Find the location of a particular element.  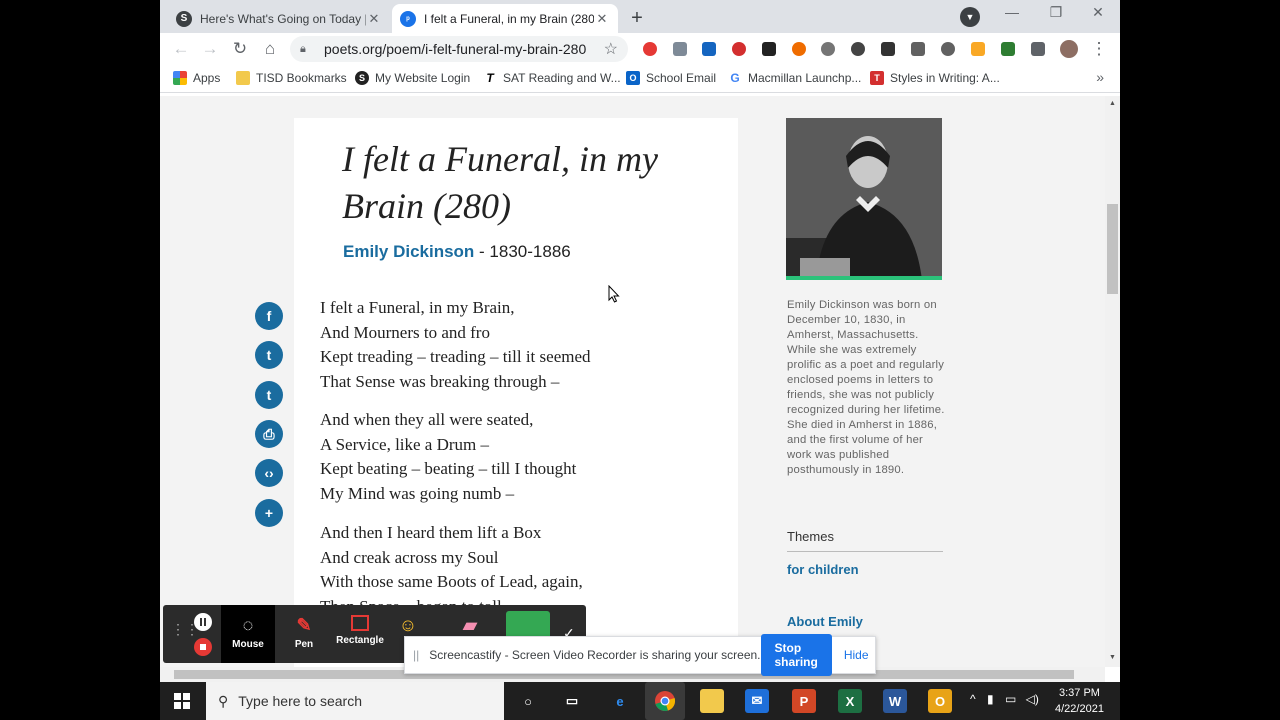

clock-date: 4/22/2021 is located at coordinates (1079, 709).